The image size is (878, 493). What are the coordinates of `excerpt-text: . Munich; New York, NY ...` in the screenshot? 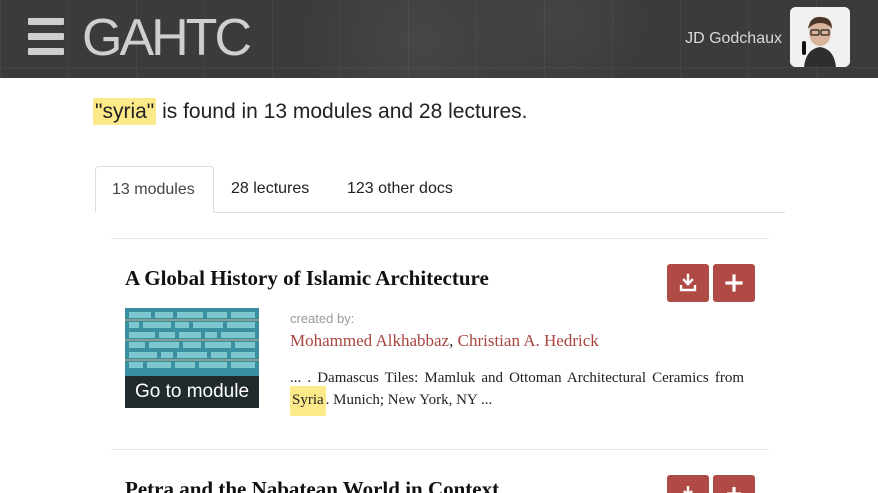 It's located at (409, 400).